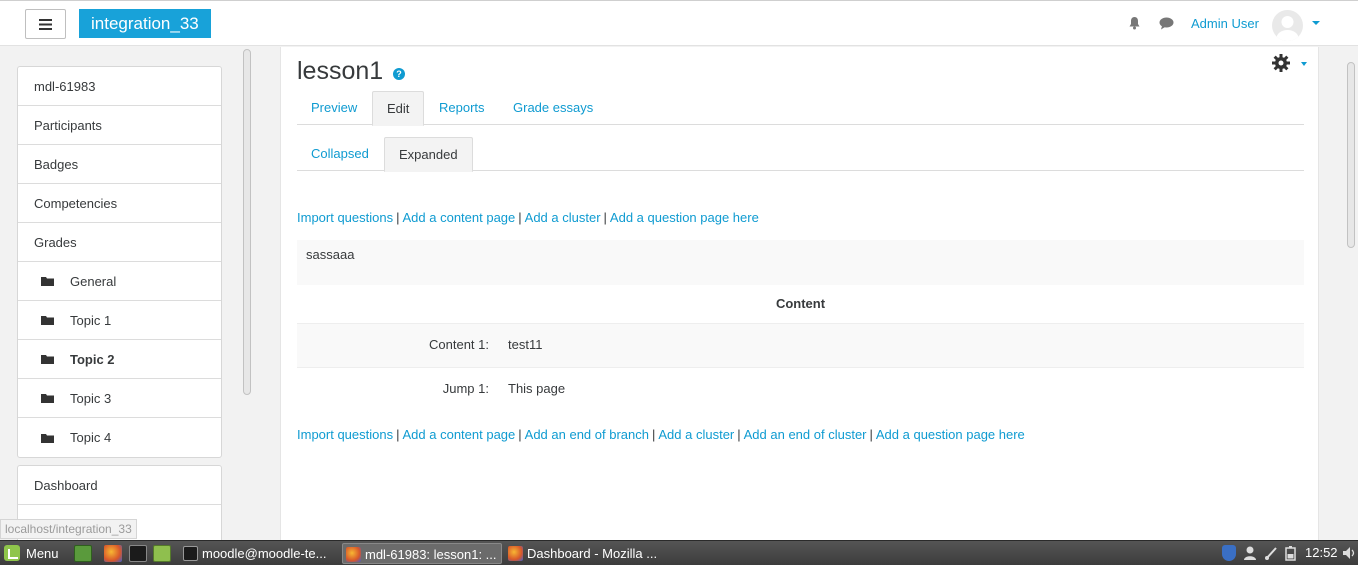 This screenshot has width=1358, height=565. What do you see at coordinates (800, 303) in the screenshot?
I see `content-table-header: Content` at bounding box center [800, 303].